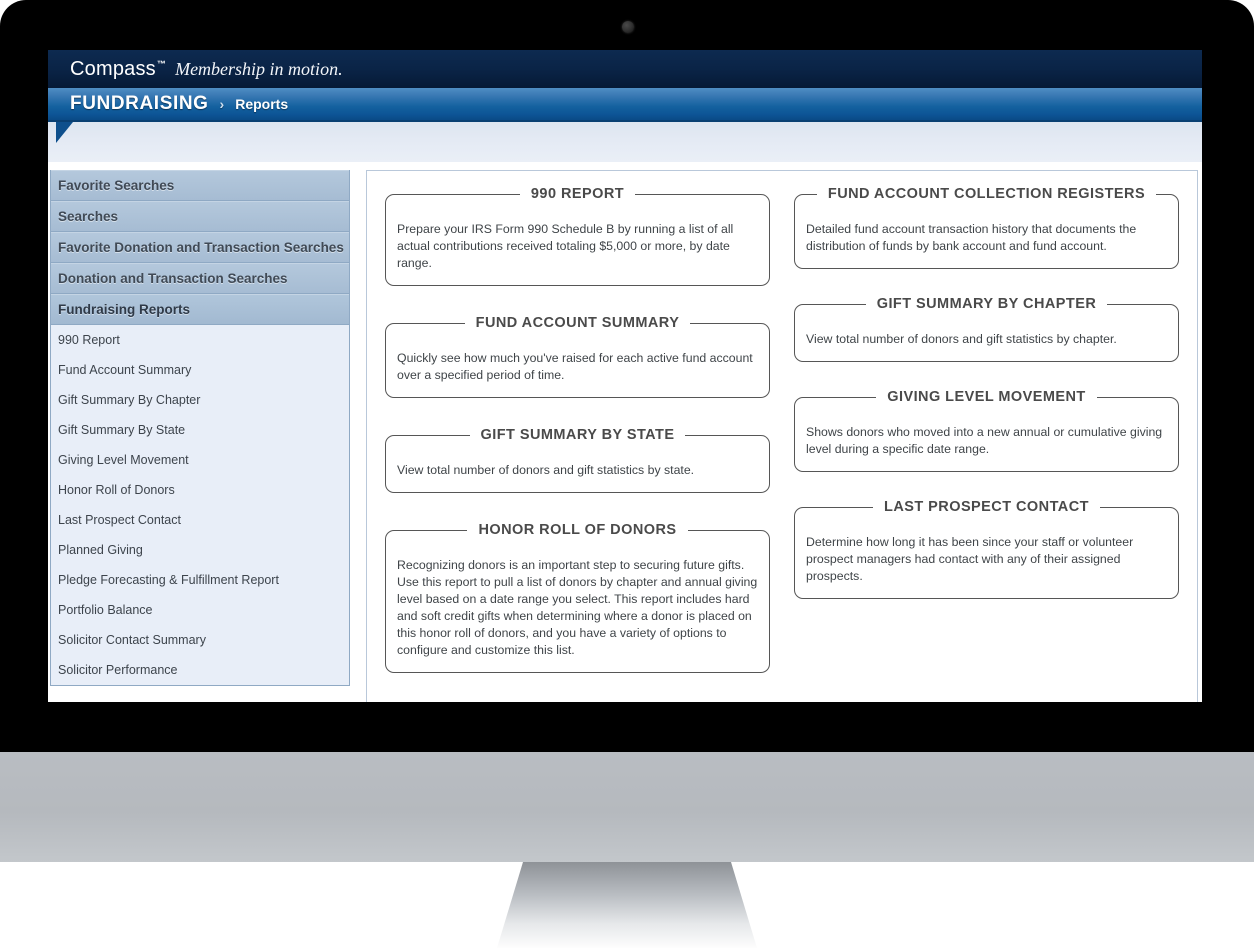 The image size is (1254, 948). What do you see at coordinates (627, 807) in the screenshot?
I see `monitor-chin` at bounding box center [627, 807].